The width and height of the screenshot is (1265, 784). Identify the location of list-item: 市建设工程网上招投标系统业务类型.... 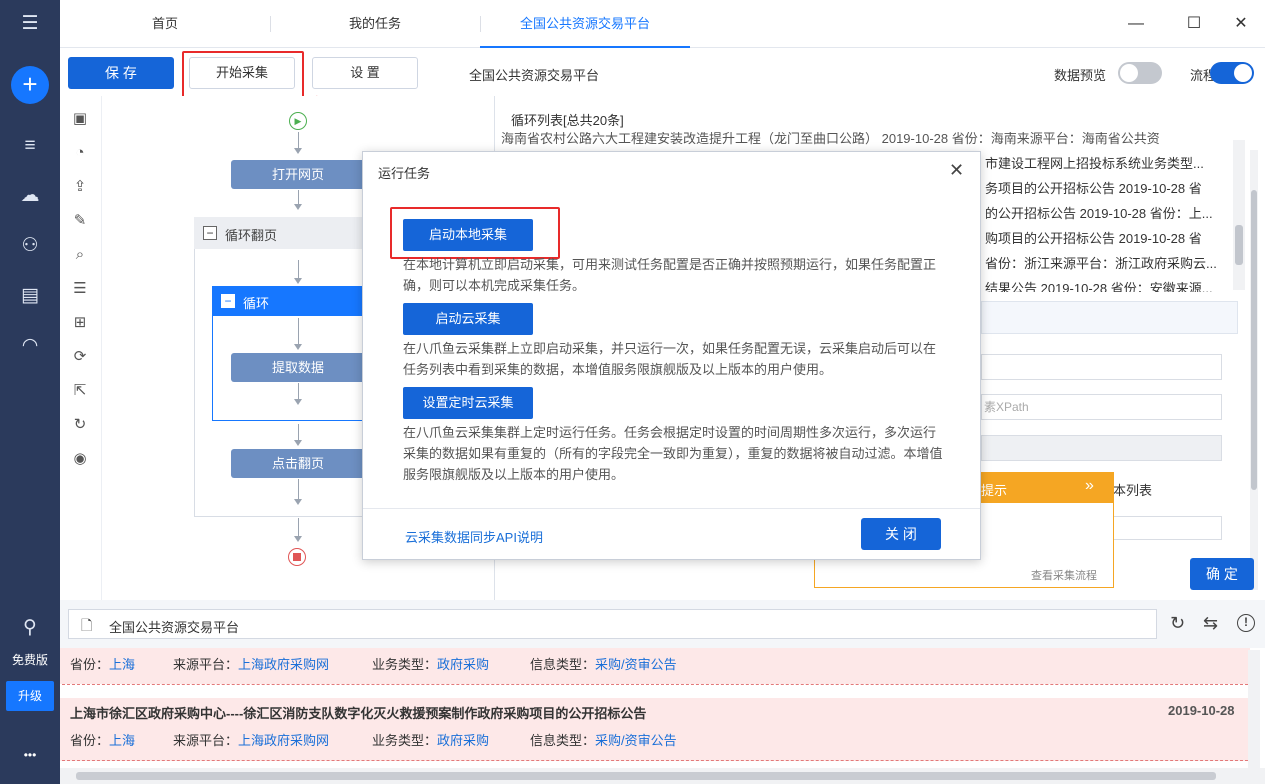
(1110, 163).